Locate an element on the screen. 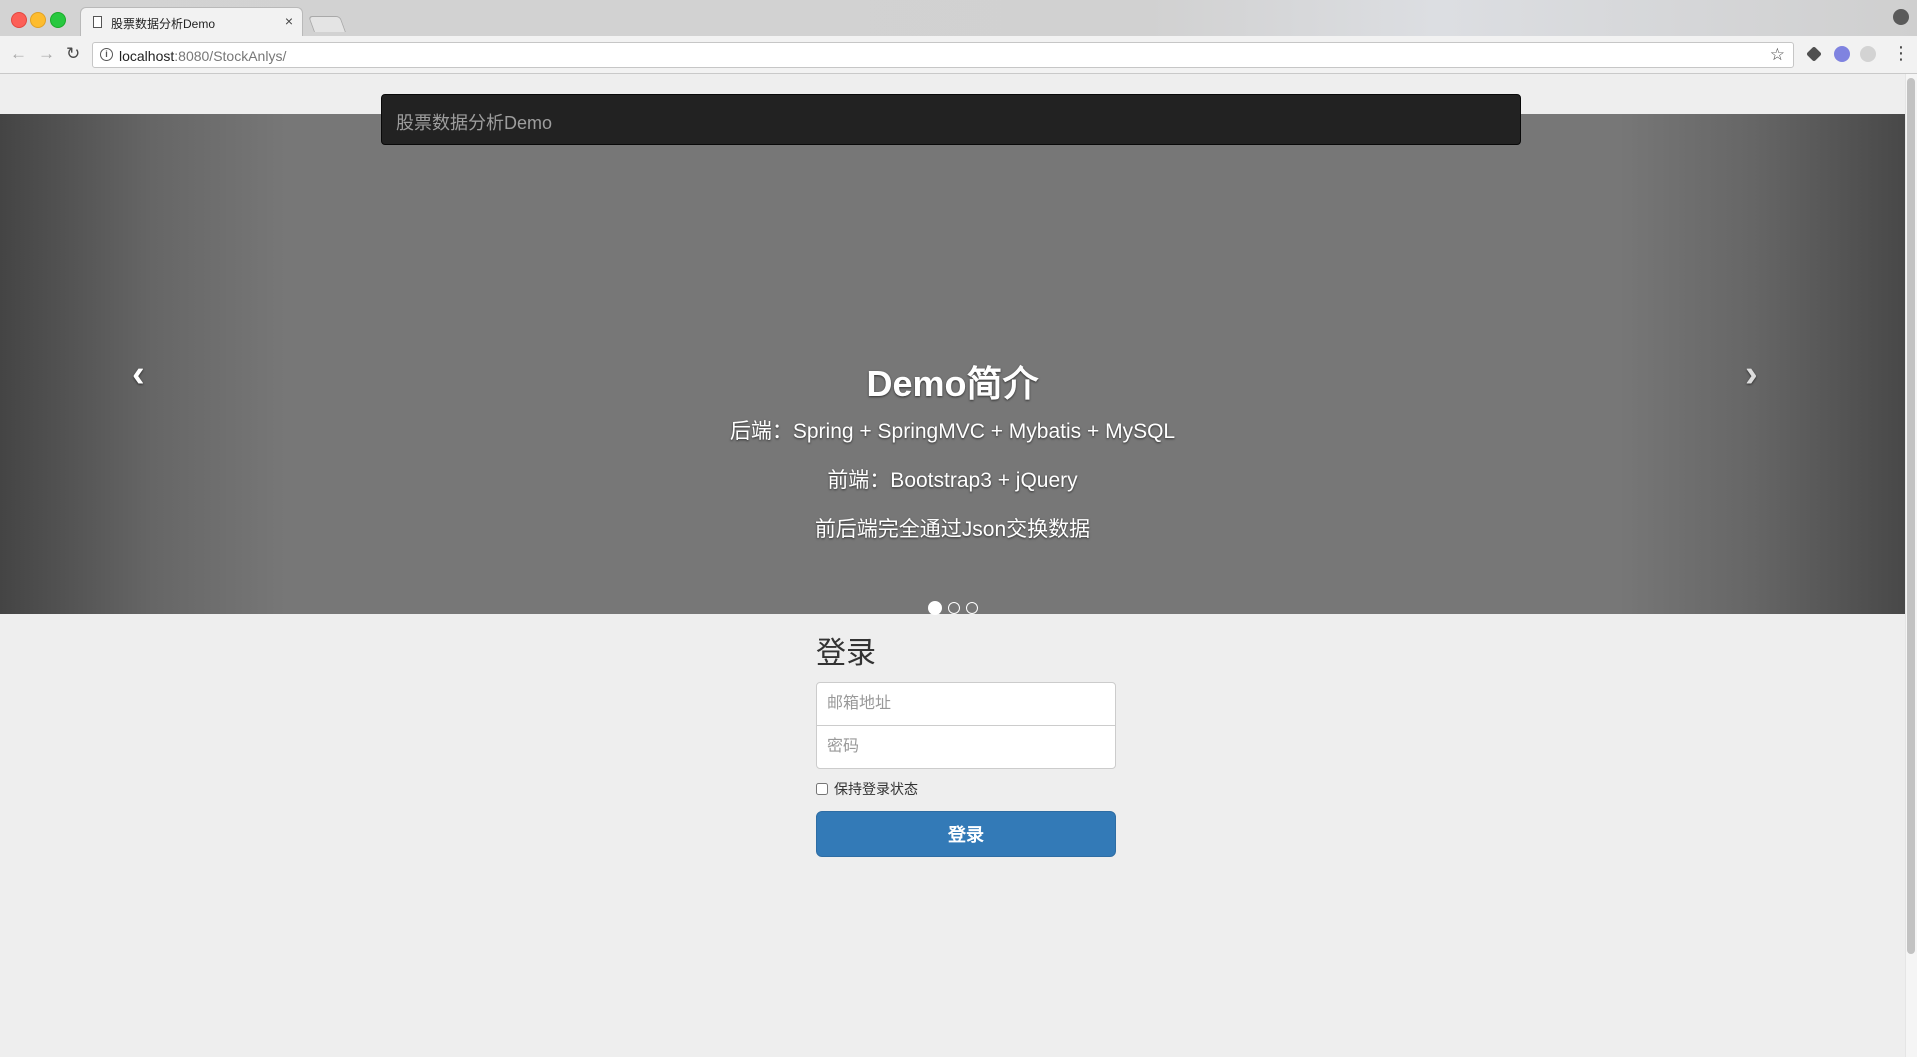  carousel-line-backend: 后端：Spring + SpringMVC + Mybatis + MySQL is located at coordinates (952, 431).